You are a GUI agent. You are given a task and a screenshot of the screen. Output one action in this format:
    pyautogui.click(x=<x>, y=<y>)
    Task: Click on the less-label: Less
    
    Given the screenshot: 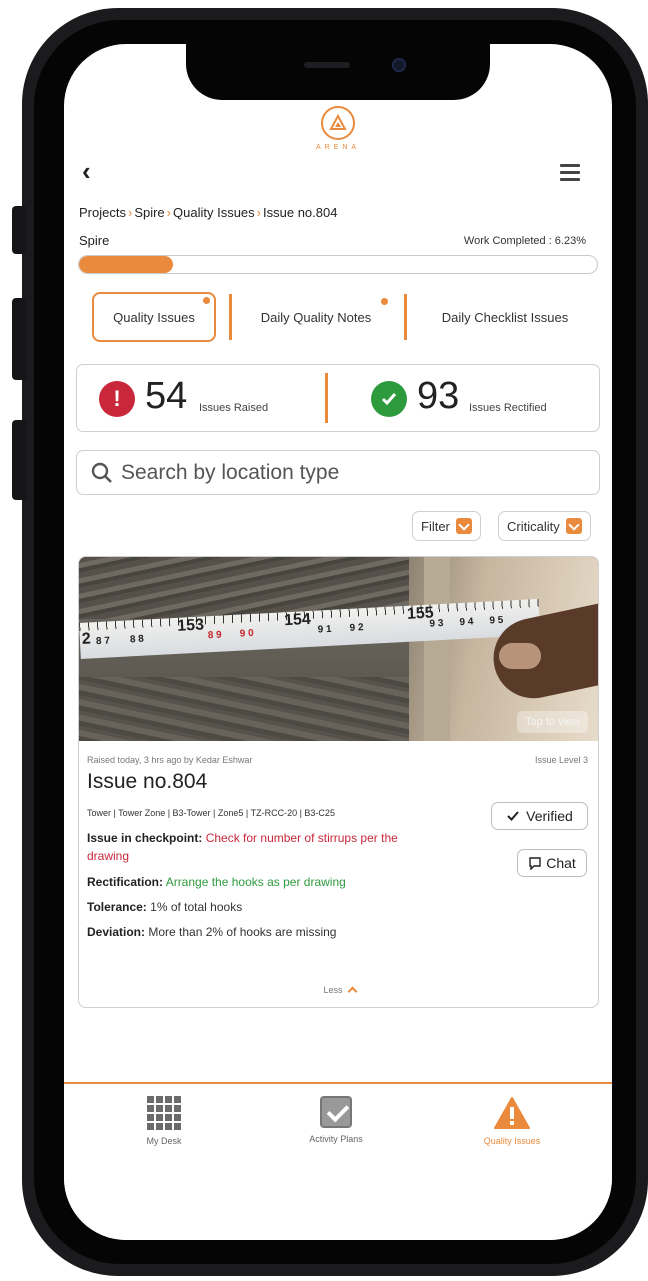 What is the action you would take?
    pyautogui.click(x=333, y=990)
    